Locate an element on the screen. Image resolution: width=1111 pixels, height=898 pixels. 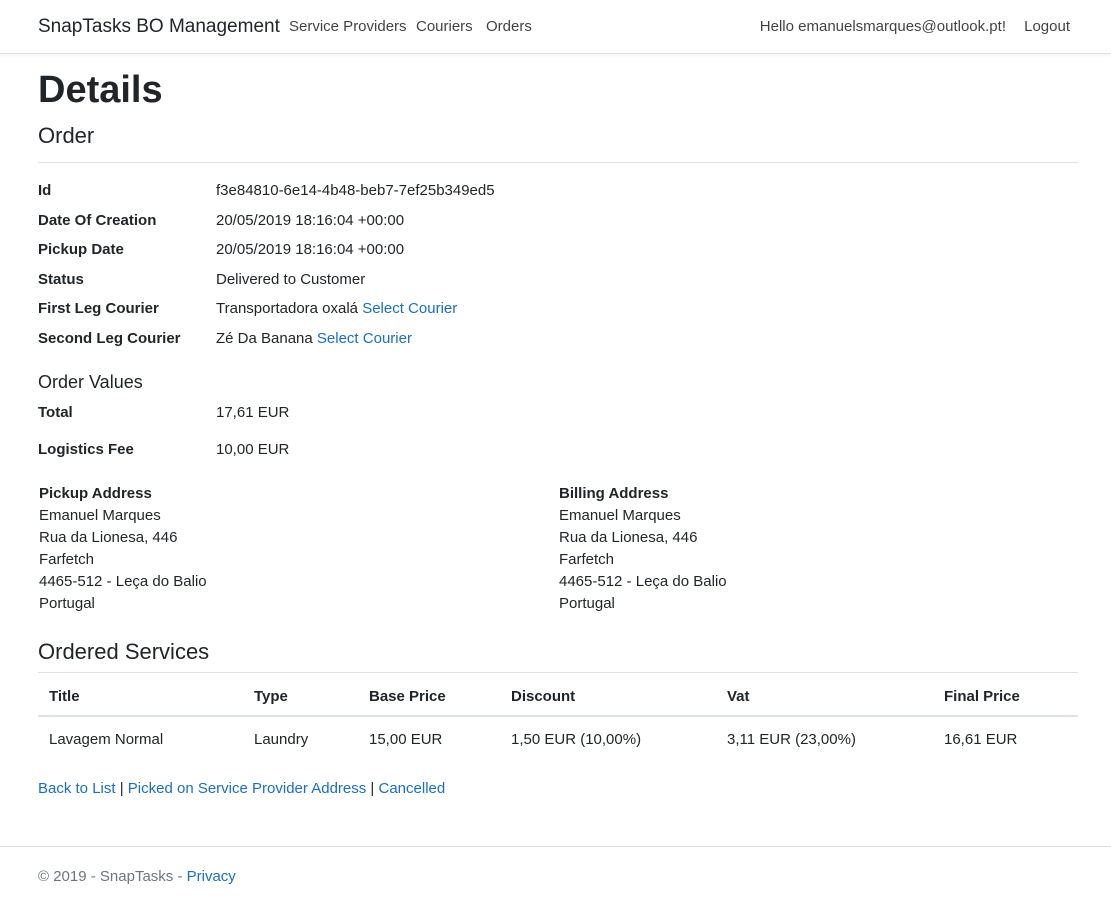
nav-service-providers: Service Providers is located at coordinates (348, 27).